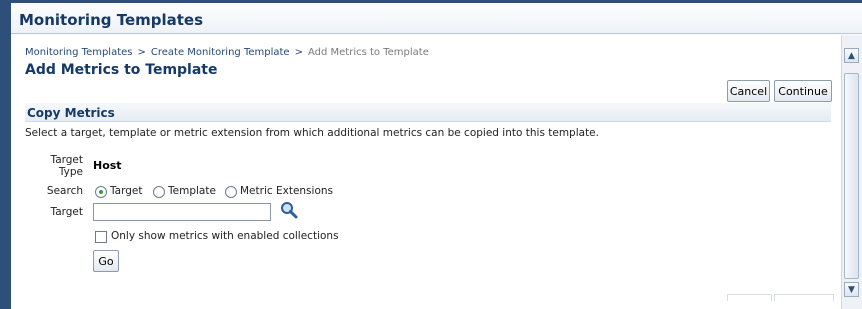 This screenshot has width=862, height=309. Describe the element at coordinates (71, 113) in the screenshot. I see `section-heading: Copy Metrics` at that location.